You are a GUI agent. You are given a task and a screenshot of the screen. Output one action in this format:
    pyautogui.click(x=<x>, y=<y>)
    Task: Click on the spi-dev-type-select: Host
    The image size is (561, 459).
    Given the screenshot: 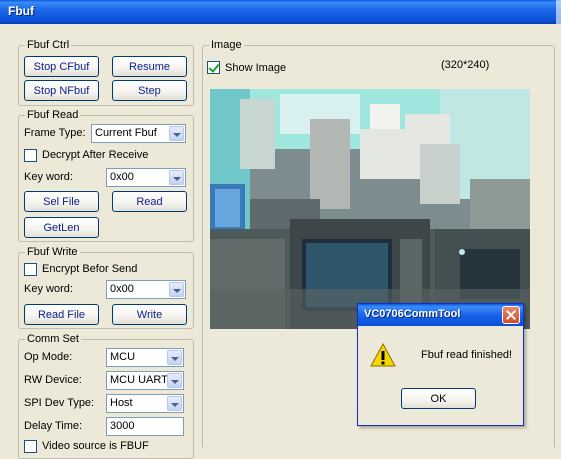 What is the action you would take?
    pyautogui.click(x=145, y=403)
    